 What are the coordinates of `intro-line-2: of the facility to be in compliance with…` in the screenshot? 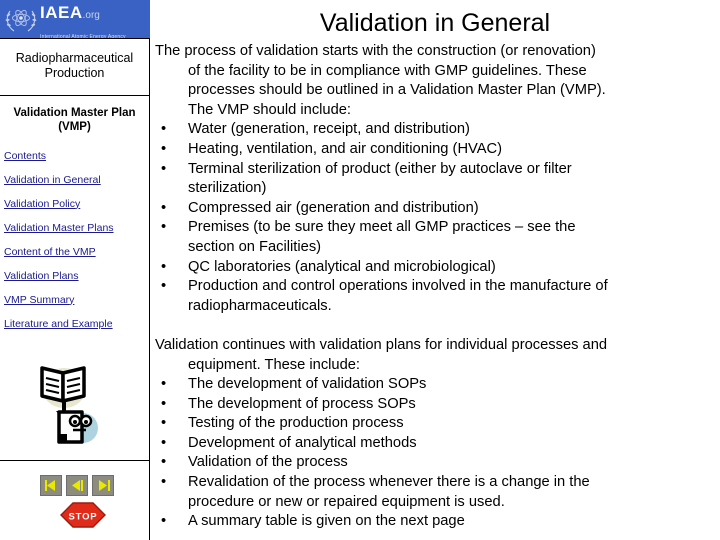 It's located at (387, 70).